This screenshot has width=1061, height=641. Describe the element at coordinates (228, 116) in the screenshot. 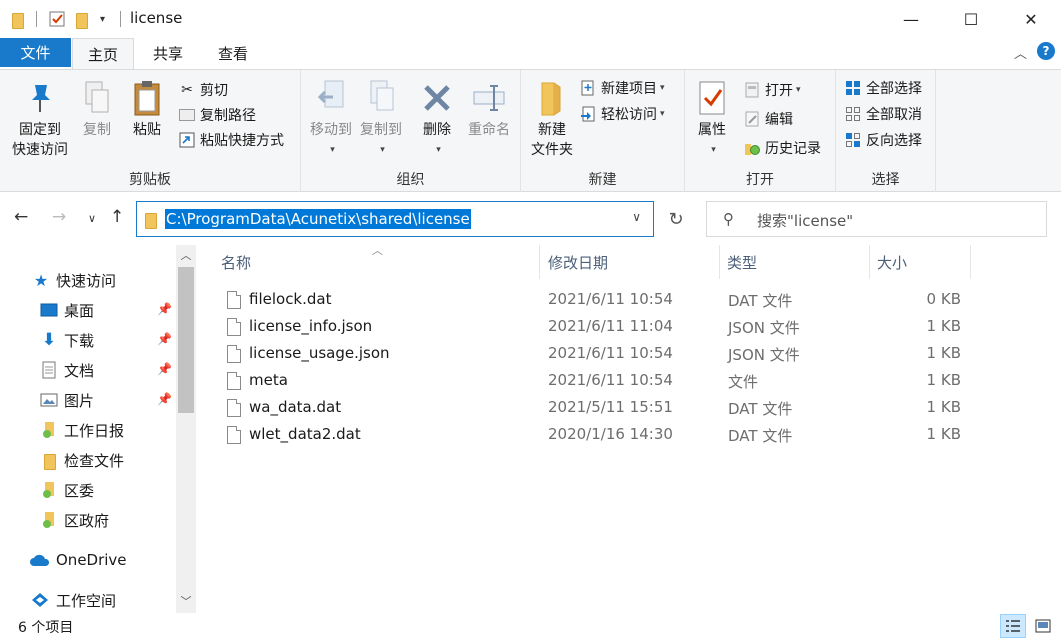

I see `copy-path-label: 复制路径` at that location.